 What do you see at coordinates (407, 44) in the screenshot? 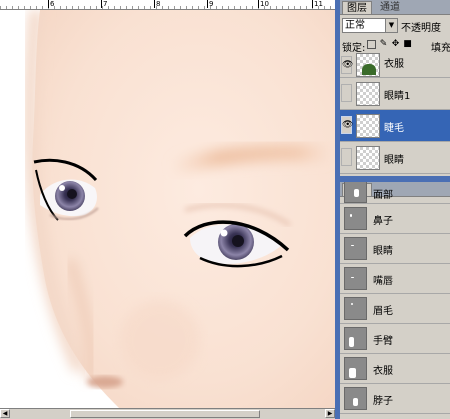
I see `lock-all-icon: ■` at bounding box center [407, 44].